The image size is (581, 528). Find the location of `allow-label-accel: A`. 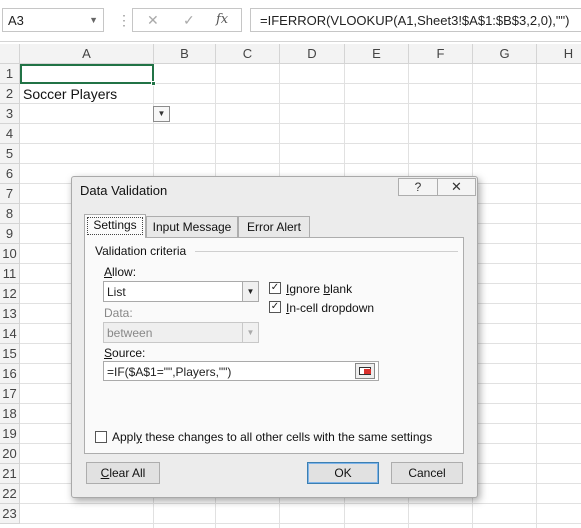

allow-label-accel: A is located at coordinates (108, 272).